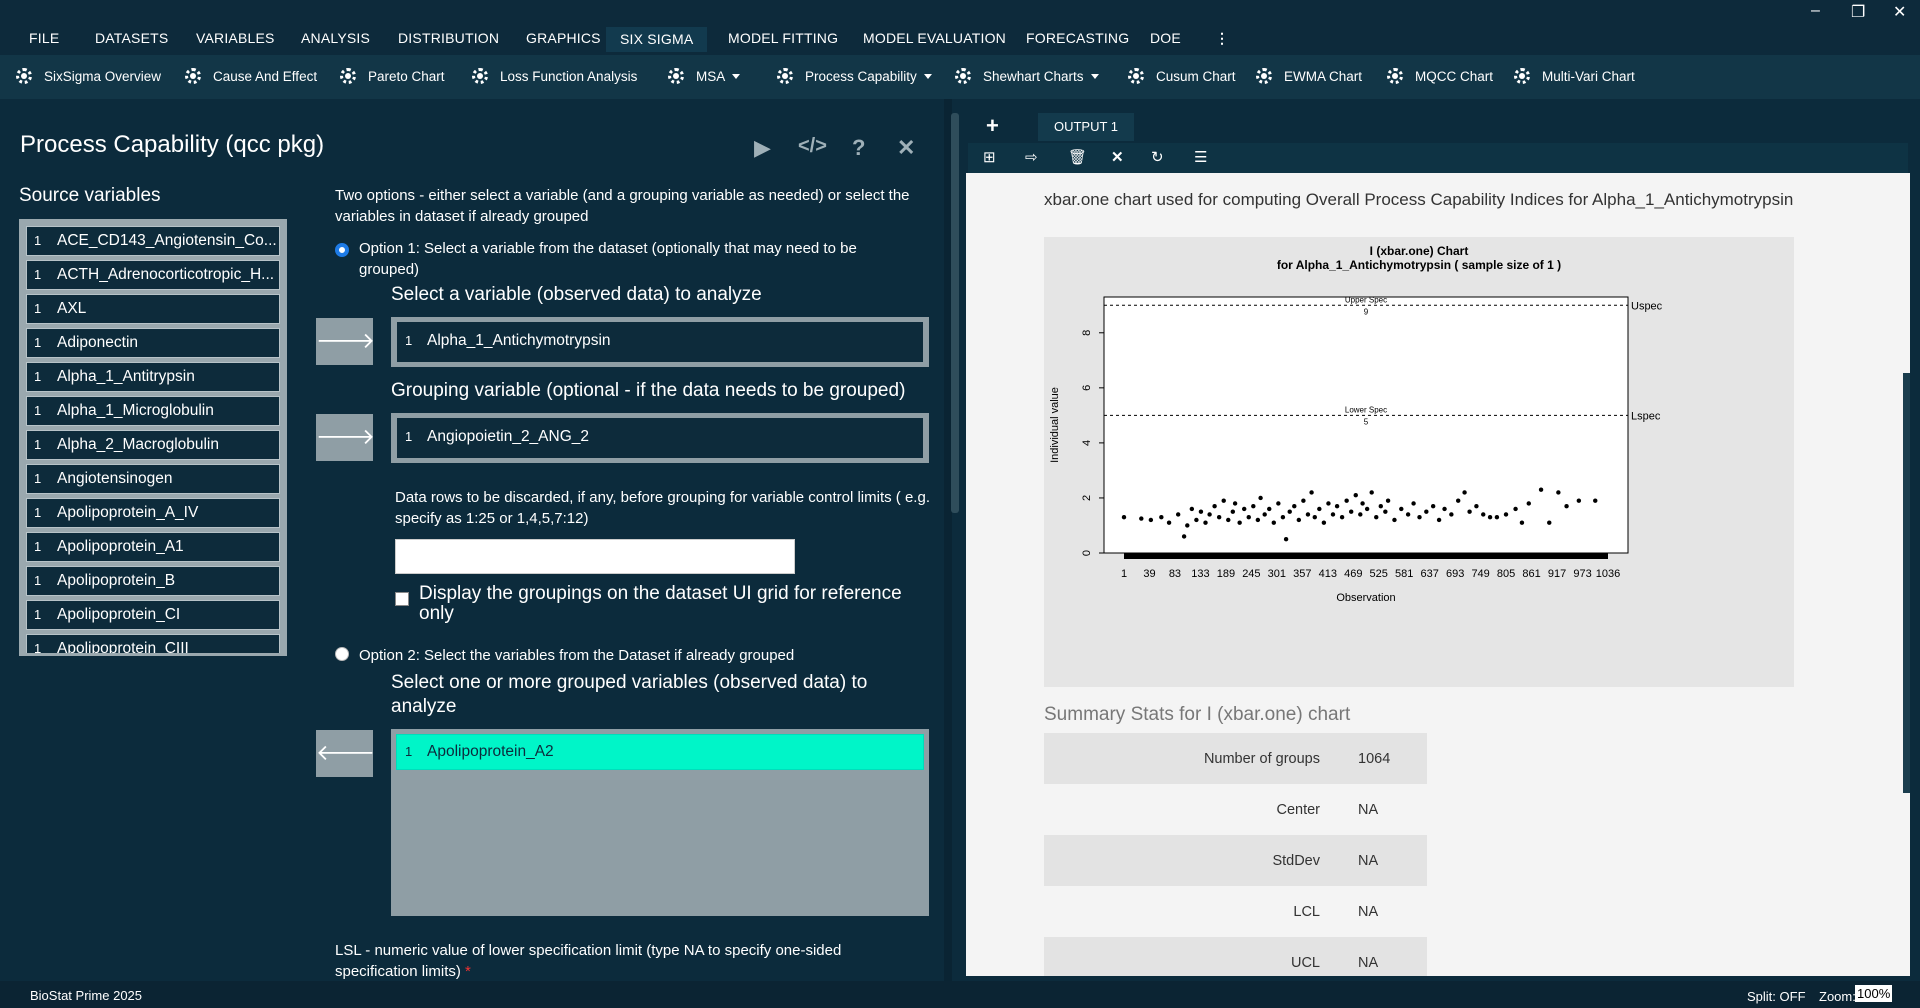 Image resolution: width=1920 pixels, height=1008 pixels. What do you see at coordinates (1200, 157) in the screenshot?
I see `list-icon: ☰` at bounding box center [1200, 157].